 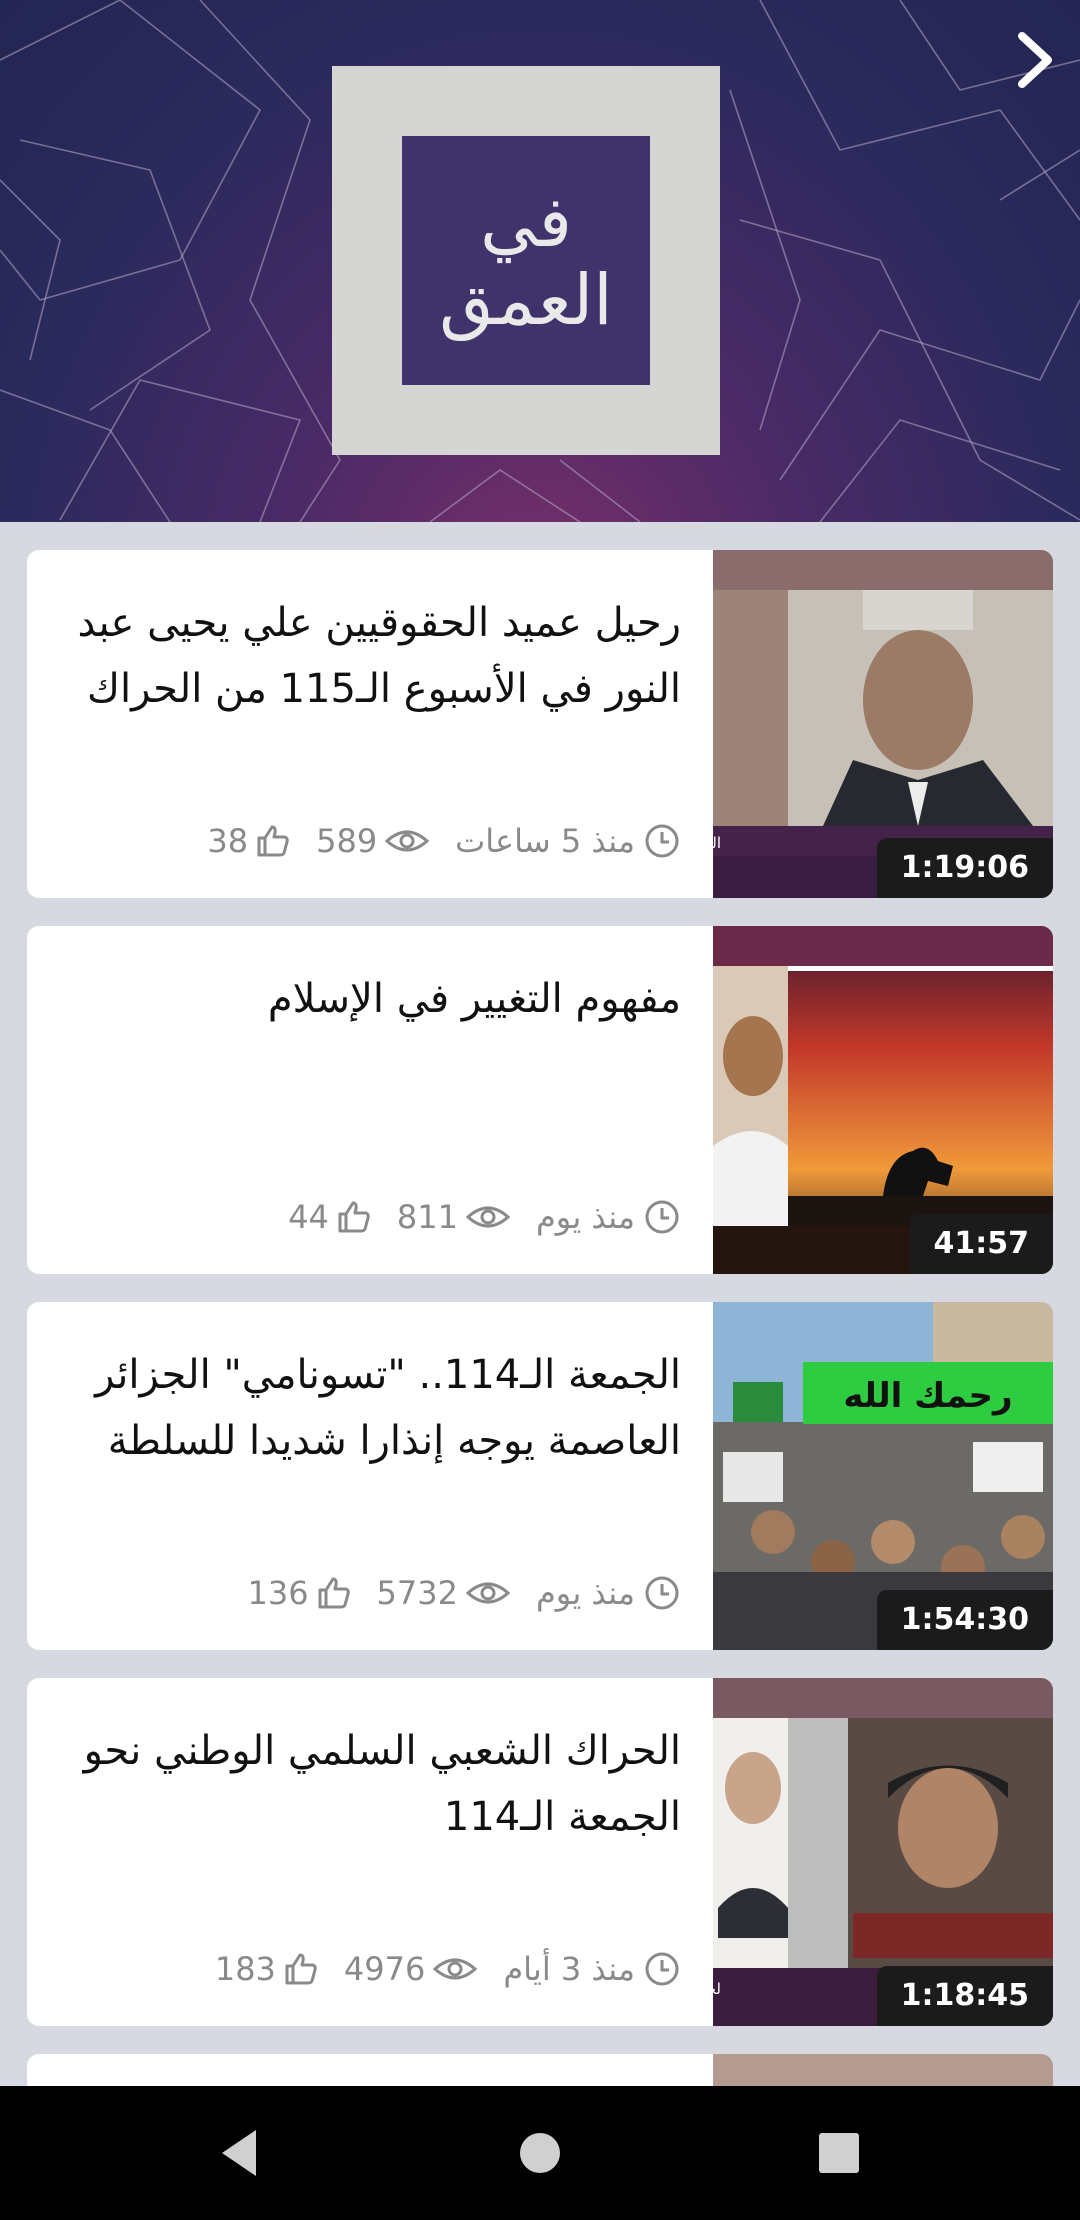 I want to click on logo-line-2: العمق, so click(x=526, y=299).